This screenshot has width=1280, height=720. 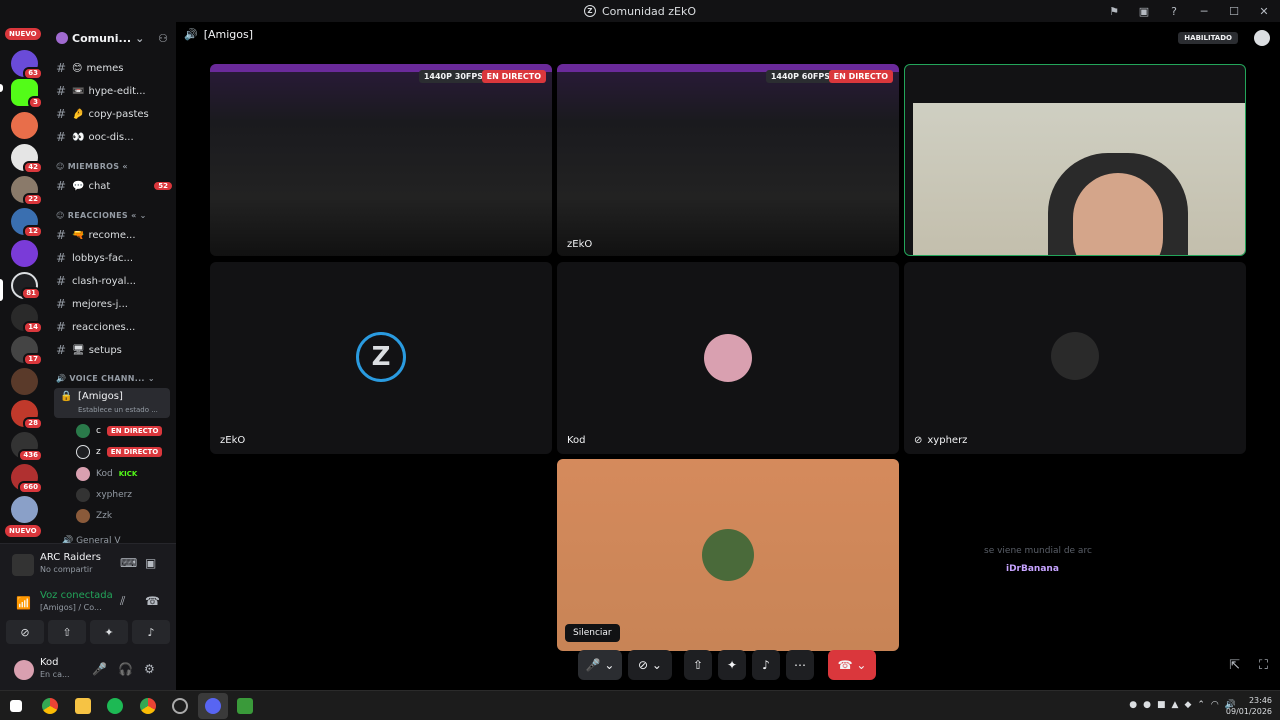 I want to click on settings-gear-icon: ⚙, so click(x=149, y=669).